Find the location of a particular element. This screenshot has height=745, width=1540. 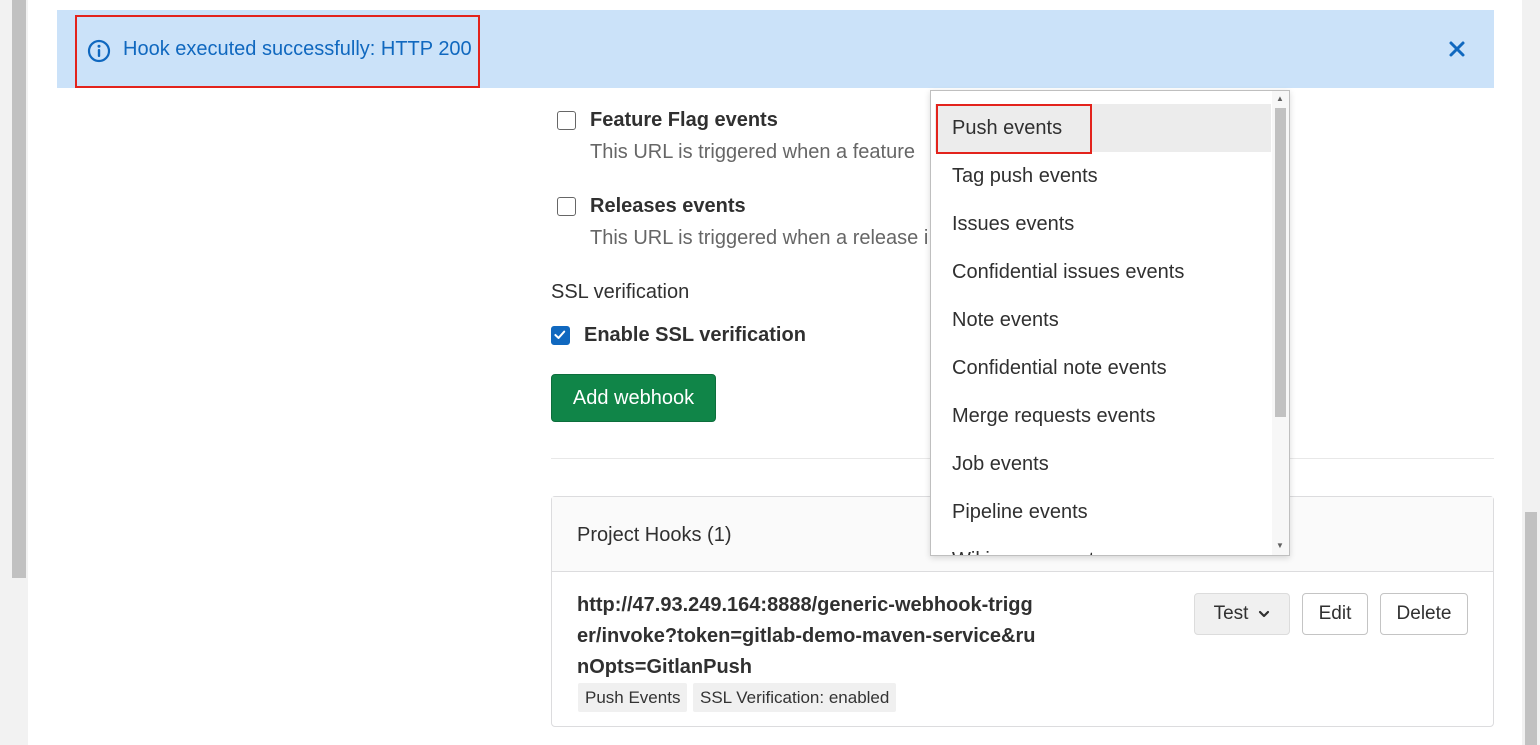

releases-help: This URL is triggered when a release i is located at coordinates (759, 238).